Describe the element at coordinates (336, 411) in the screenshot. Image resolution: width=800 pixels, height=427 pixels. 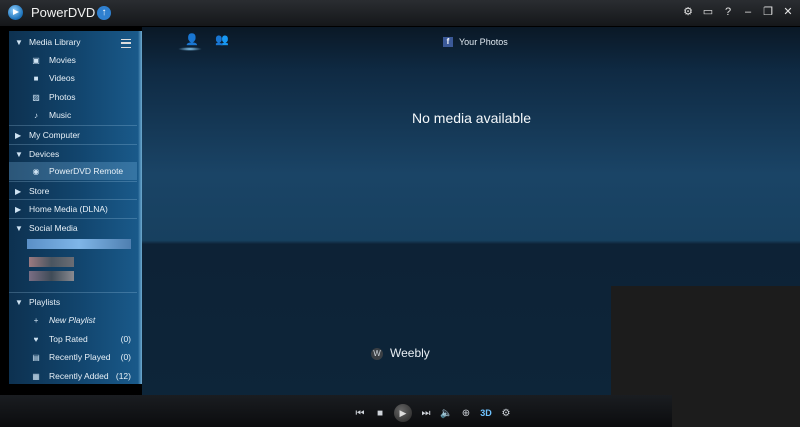
I see `player-control-bar` at that location.